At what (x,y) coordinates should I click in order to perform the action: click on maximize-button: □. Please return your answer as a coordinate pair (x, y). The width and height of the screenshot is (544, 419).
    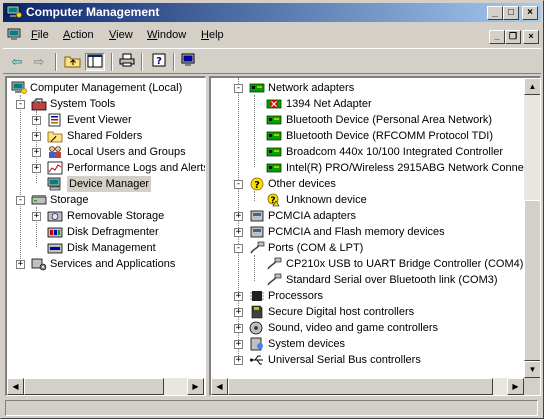
    Looking at the image, I should click on (511, 13).